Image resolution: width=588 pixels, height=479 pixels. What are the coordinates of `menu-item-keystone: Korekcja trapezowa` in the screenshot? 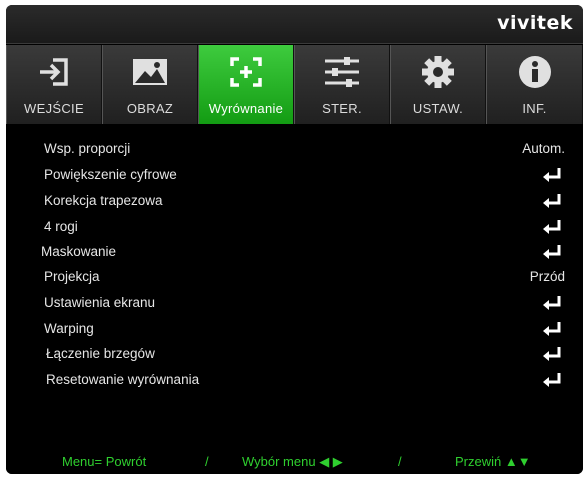 It's located at (294, 201).